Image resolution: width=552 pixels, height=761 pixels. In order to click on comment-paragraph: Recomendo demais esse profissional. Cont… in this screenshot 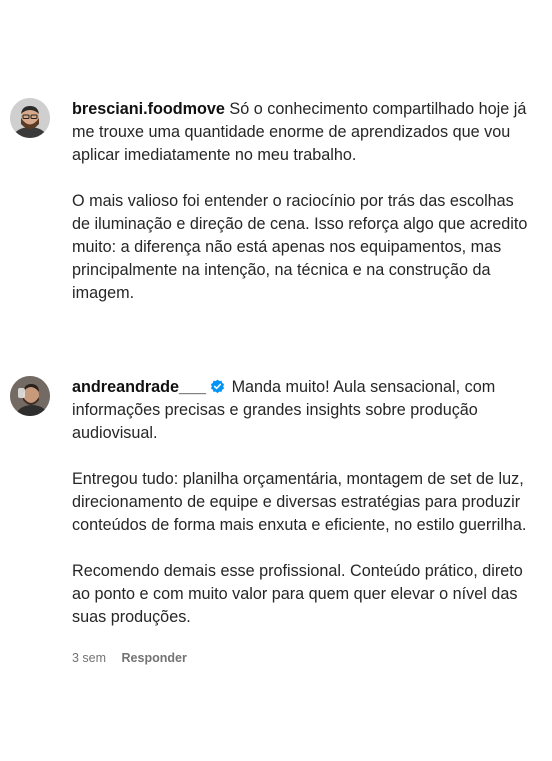, I will do `click(297, 594)`.